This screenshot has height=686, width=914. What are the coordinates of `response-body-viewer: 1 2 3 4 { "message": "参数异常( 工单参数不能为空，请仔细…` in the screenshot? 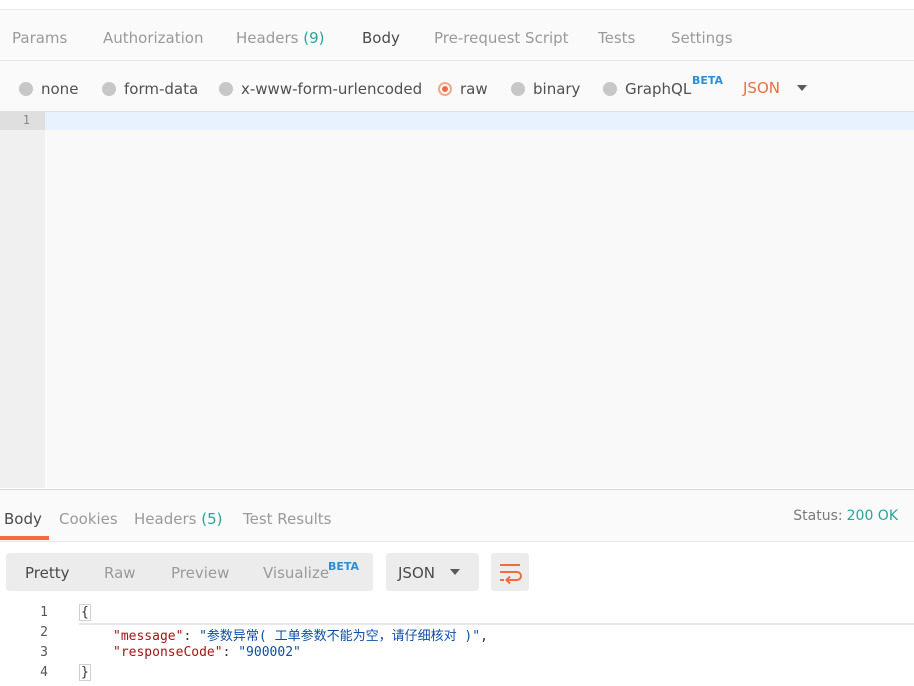 It's located at (457, 644).